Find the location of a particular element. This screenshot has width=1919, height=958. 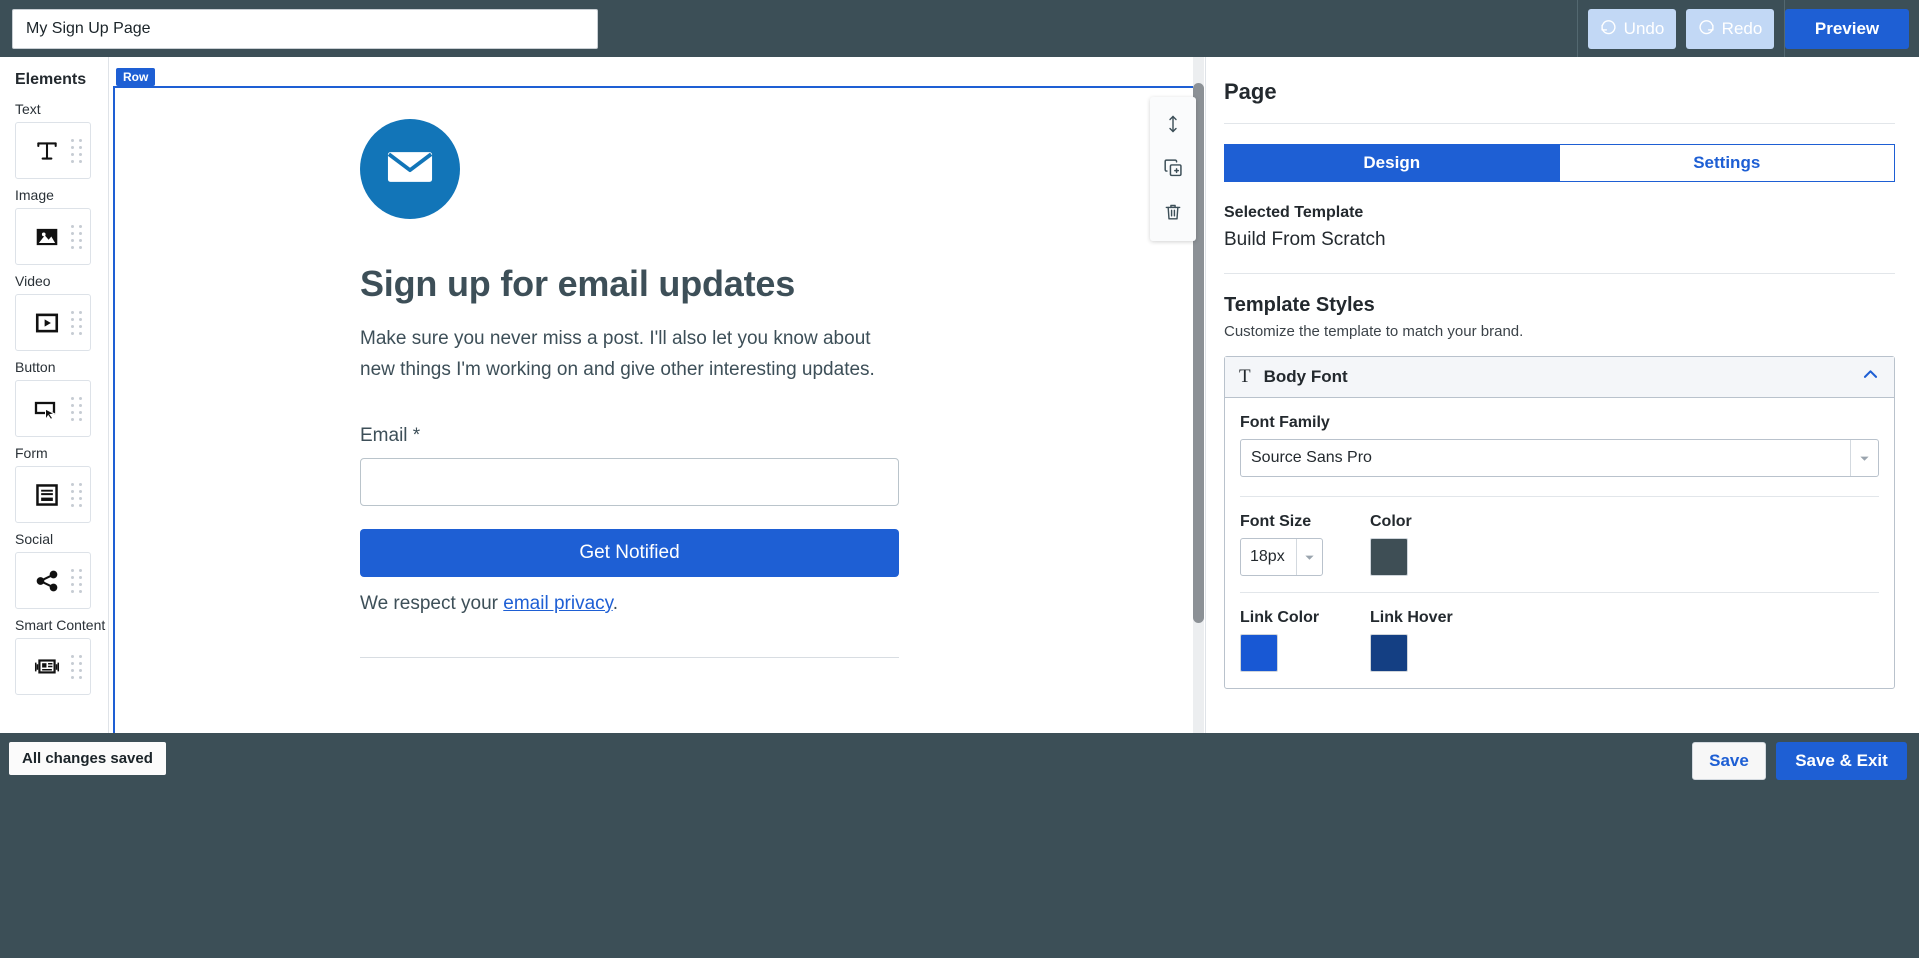

sidebar-item-button is located at coordinates (53, 408).